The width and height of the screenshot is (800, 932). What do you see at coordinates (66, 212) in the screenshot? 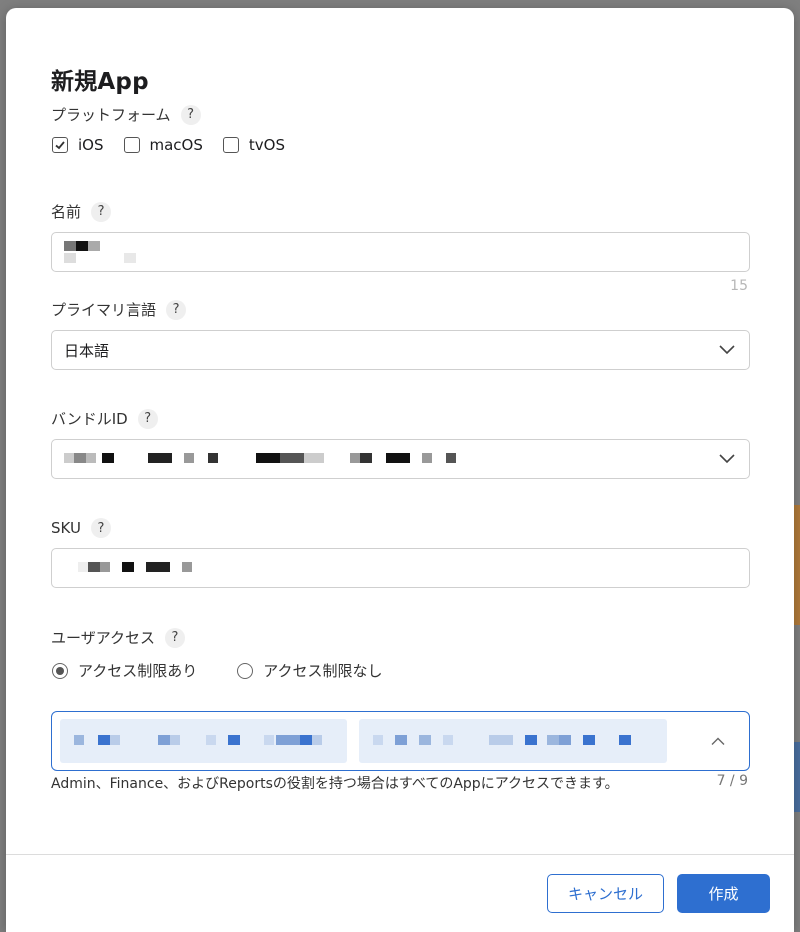
I see `name-label: 名前` at bounding box center [66, 212].